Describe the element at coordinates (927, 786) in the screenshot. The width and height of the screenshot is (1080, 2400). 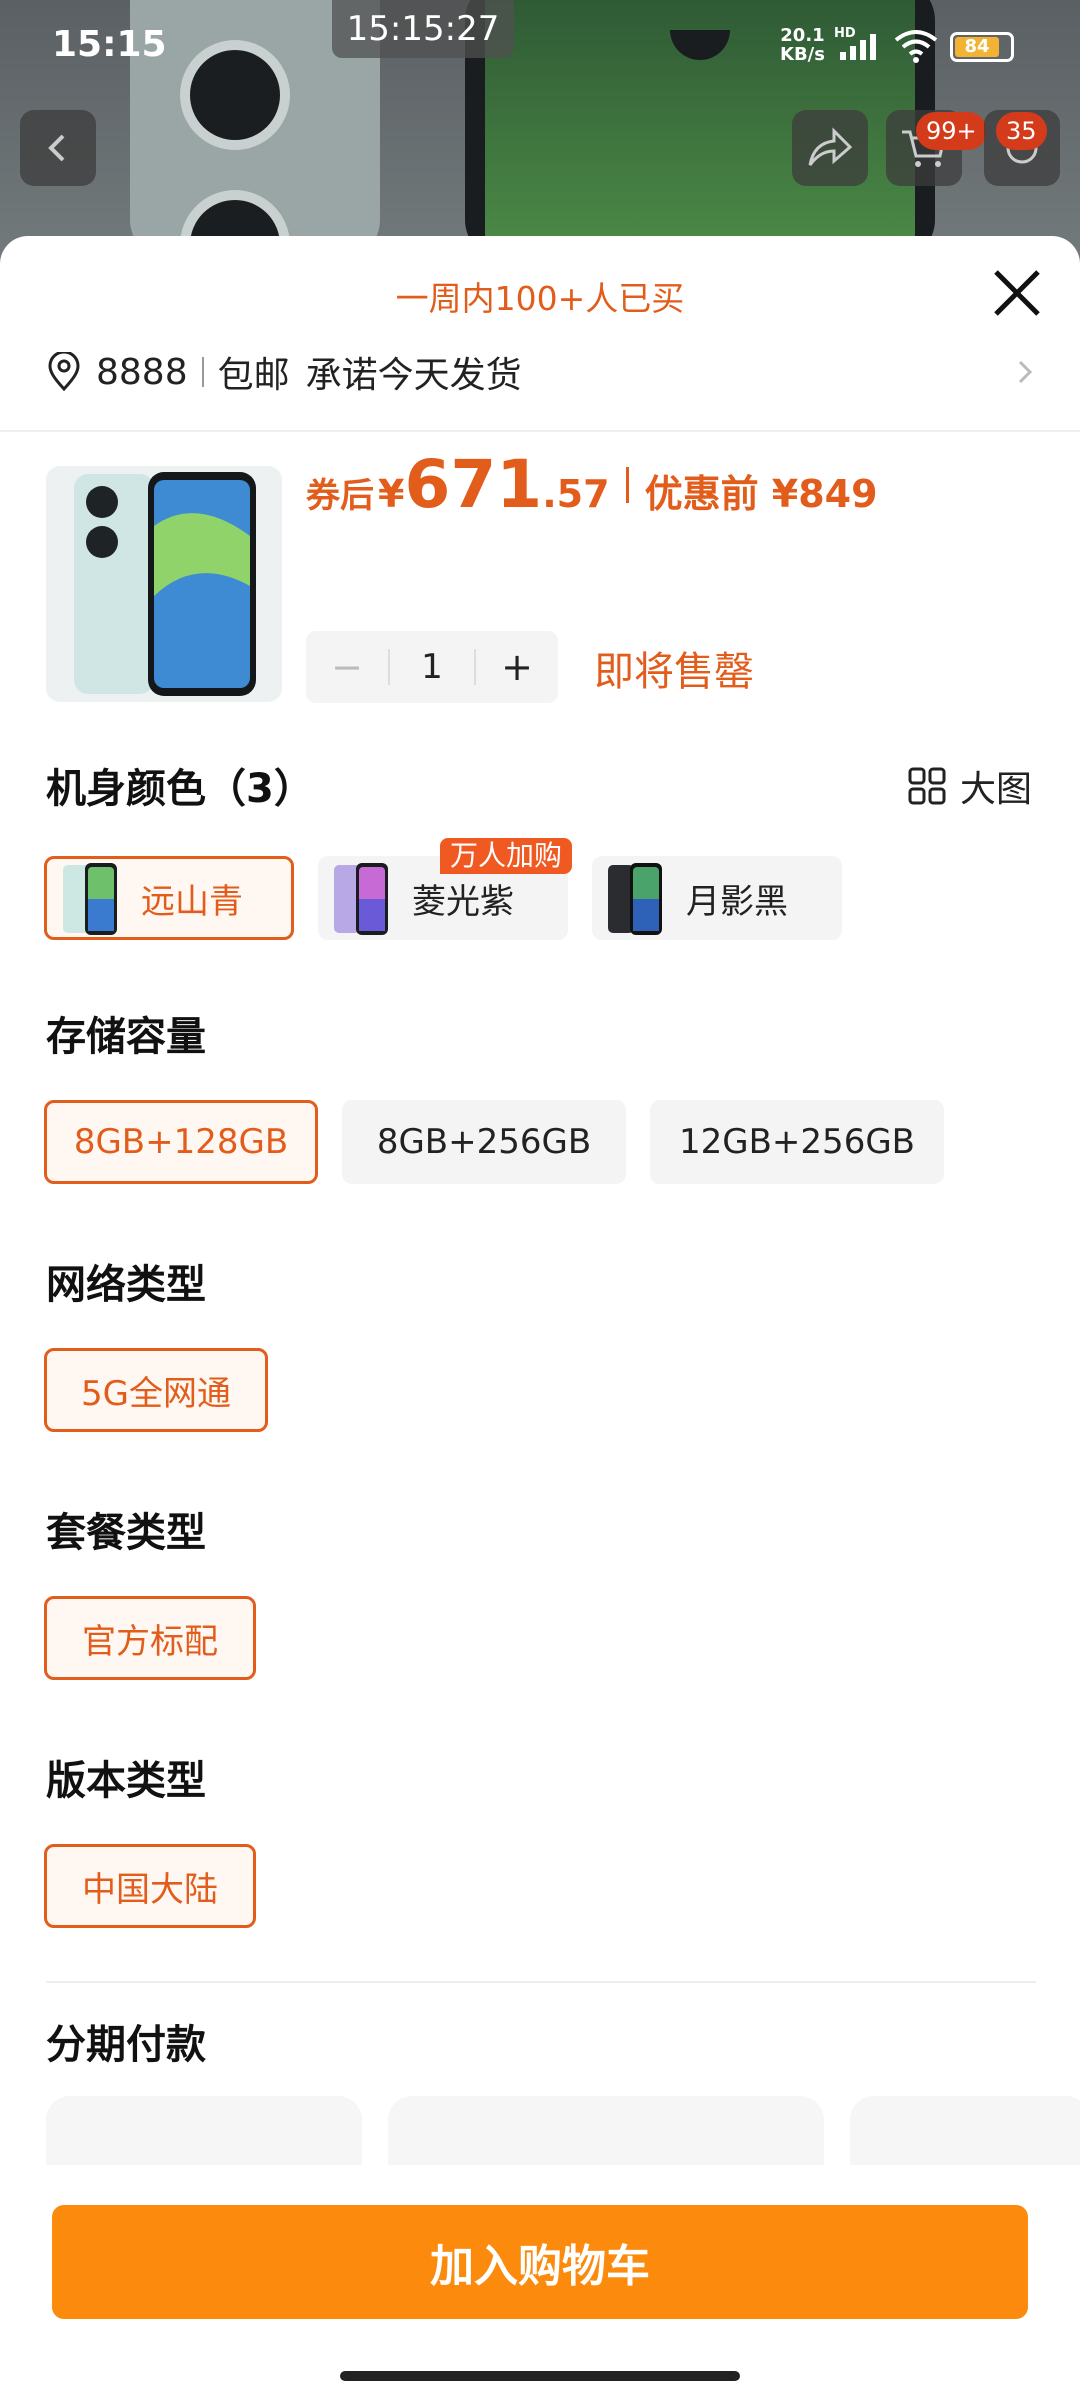
I see `grid-icon` at that location.